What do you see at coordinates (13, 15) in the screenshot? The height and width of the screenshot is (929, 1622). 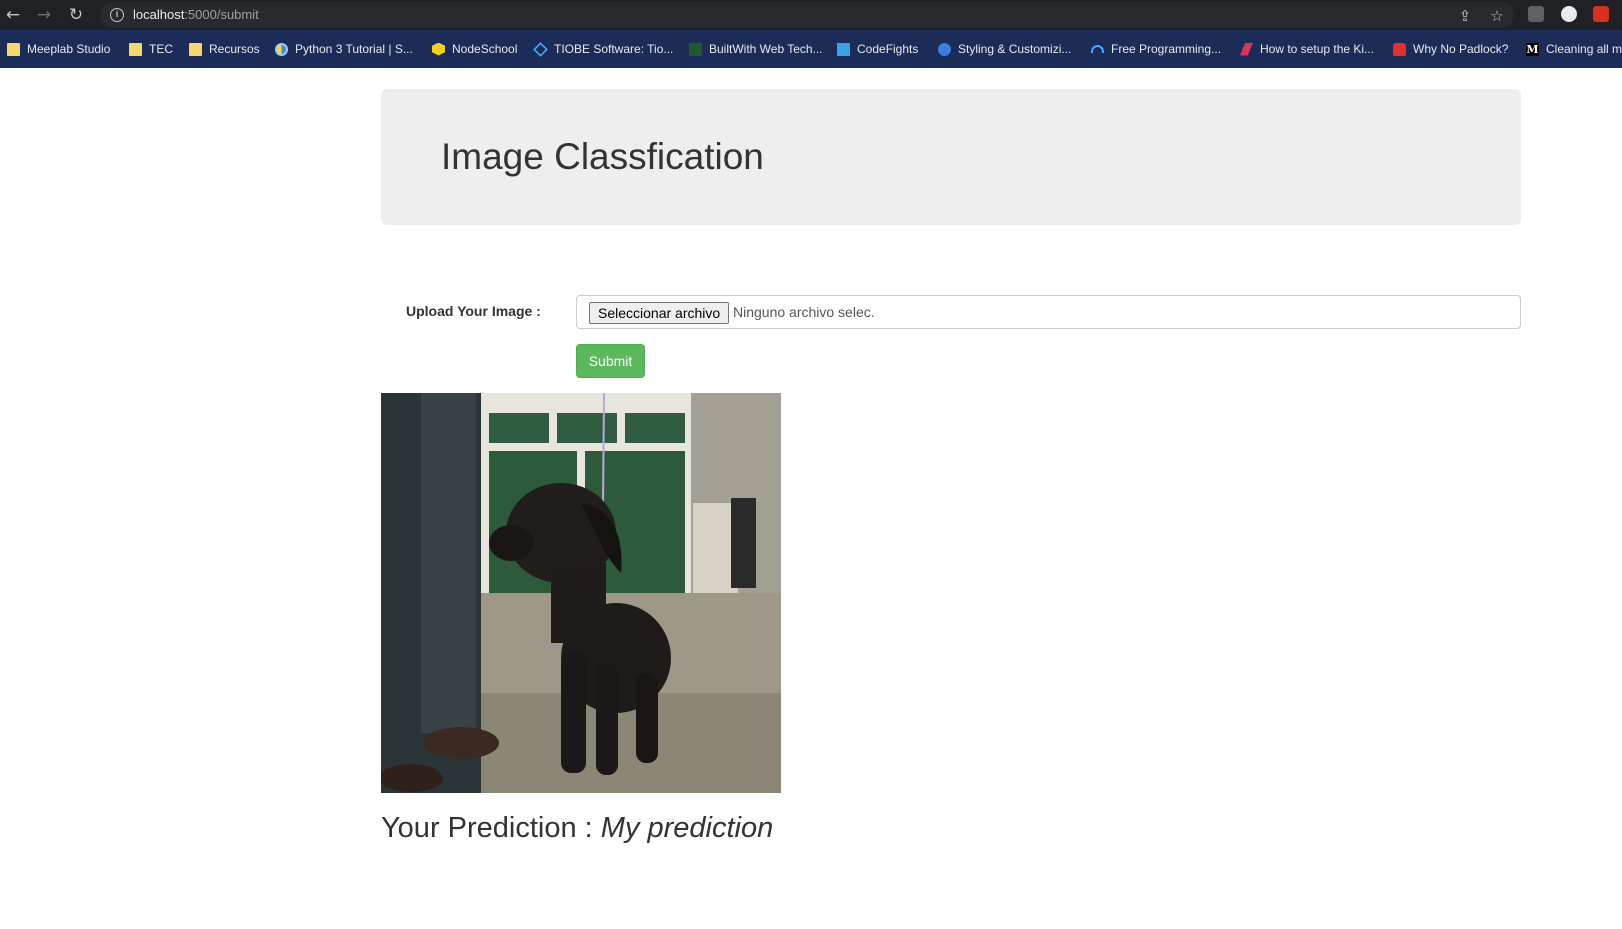 I see `back-arrow-icon: ←` at bounding box center [13, 15].